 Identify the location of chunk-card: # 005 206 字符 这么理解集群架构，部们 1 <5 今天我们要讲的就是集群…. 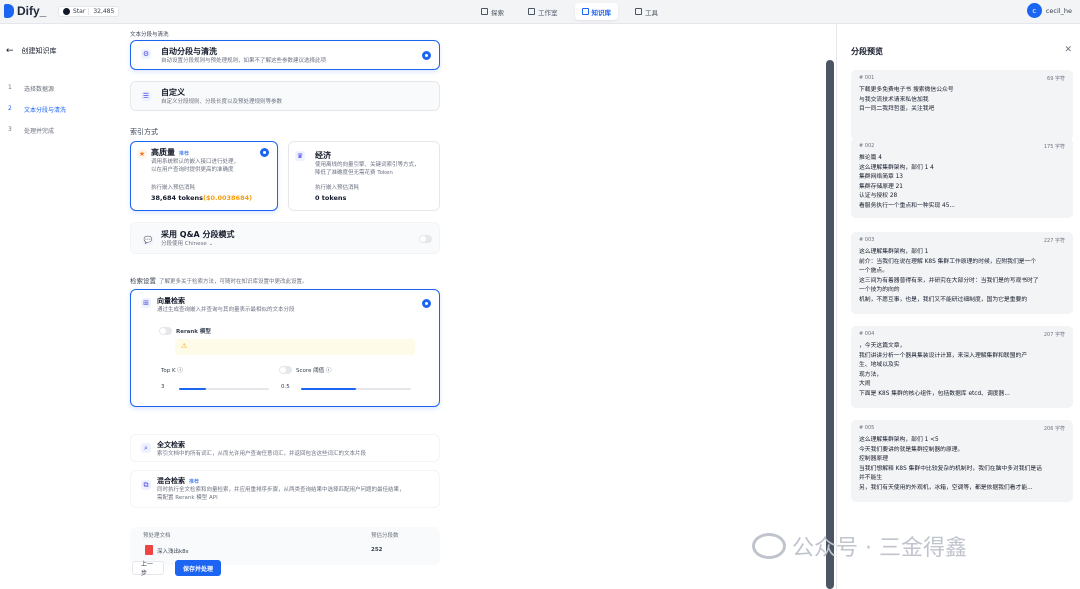
(962, 461).